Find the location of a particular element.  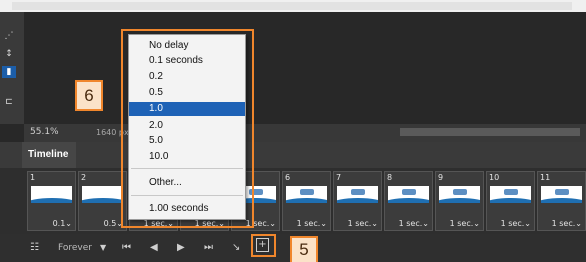

top-strip is located at coordinates (293, 6).